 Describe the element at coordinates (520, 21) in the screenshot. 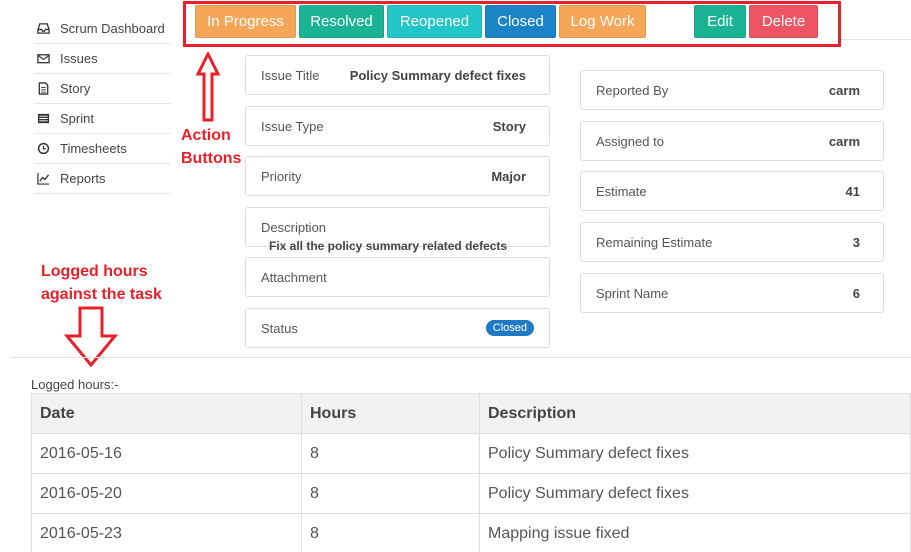

I see `closed-button: Closed` at that location.